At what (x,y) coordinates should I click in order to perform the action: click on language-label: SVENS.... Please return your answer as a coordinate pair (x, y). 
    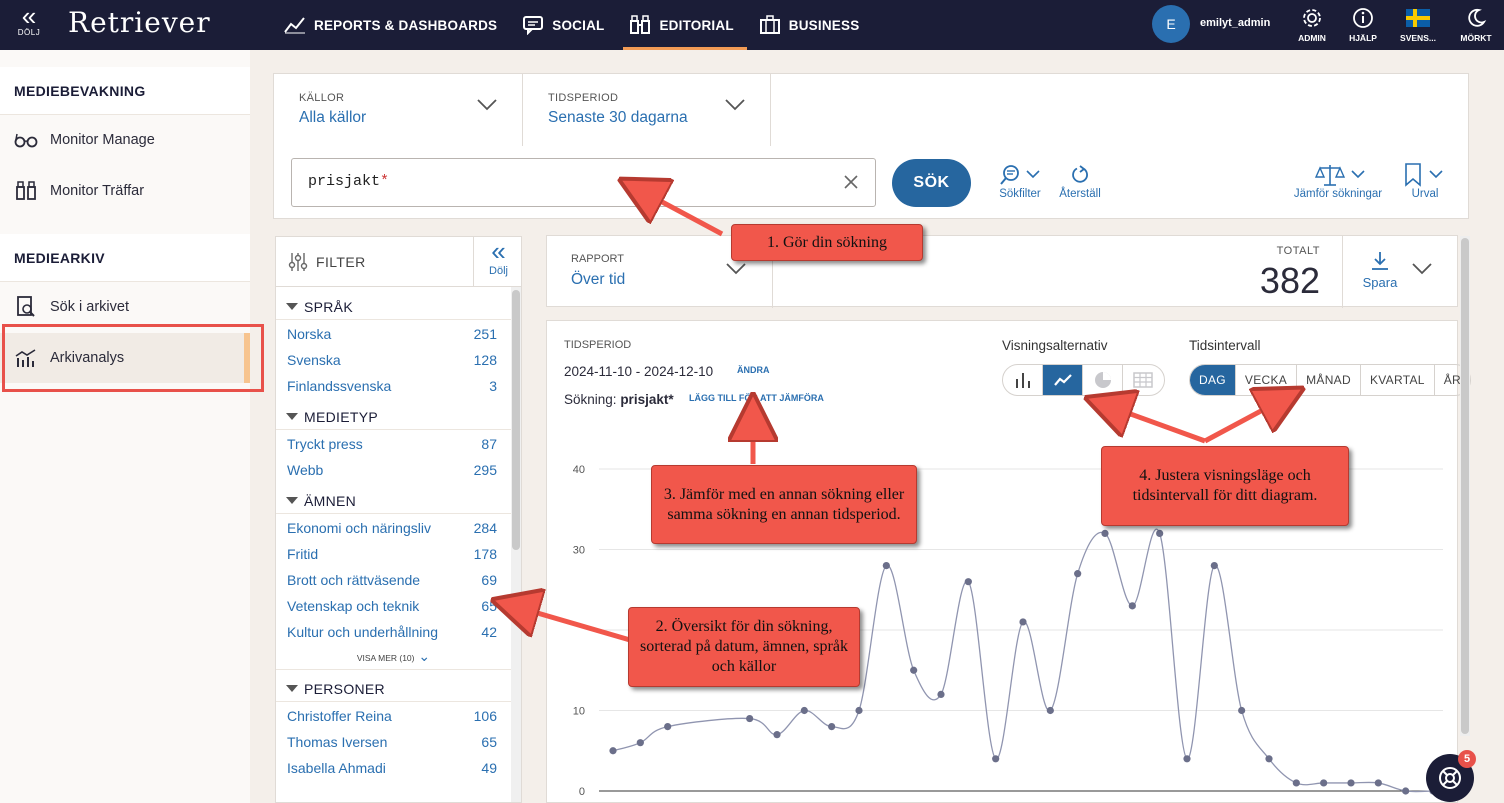
    Looking at the image, I should click on (1418, 38).